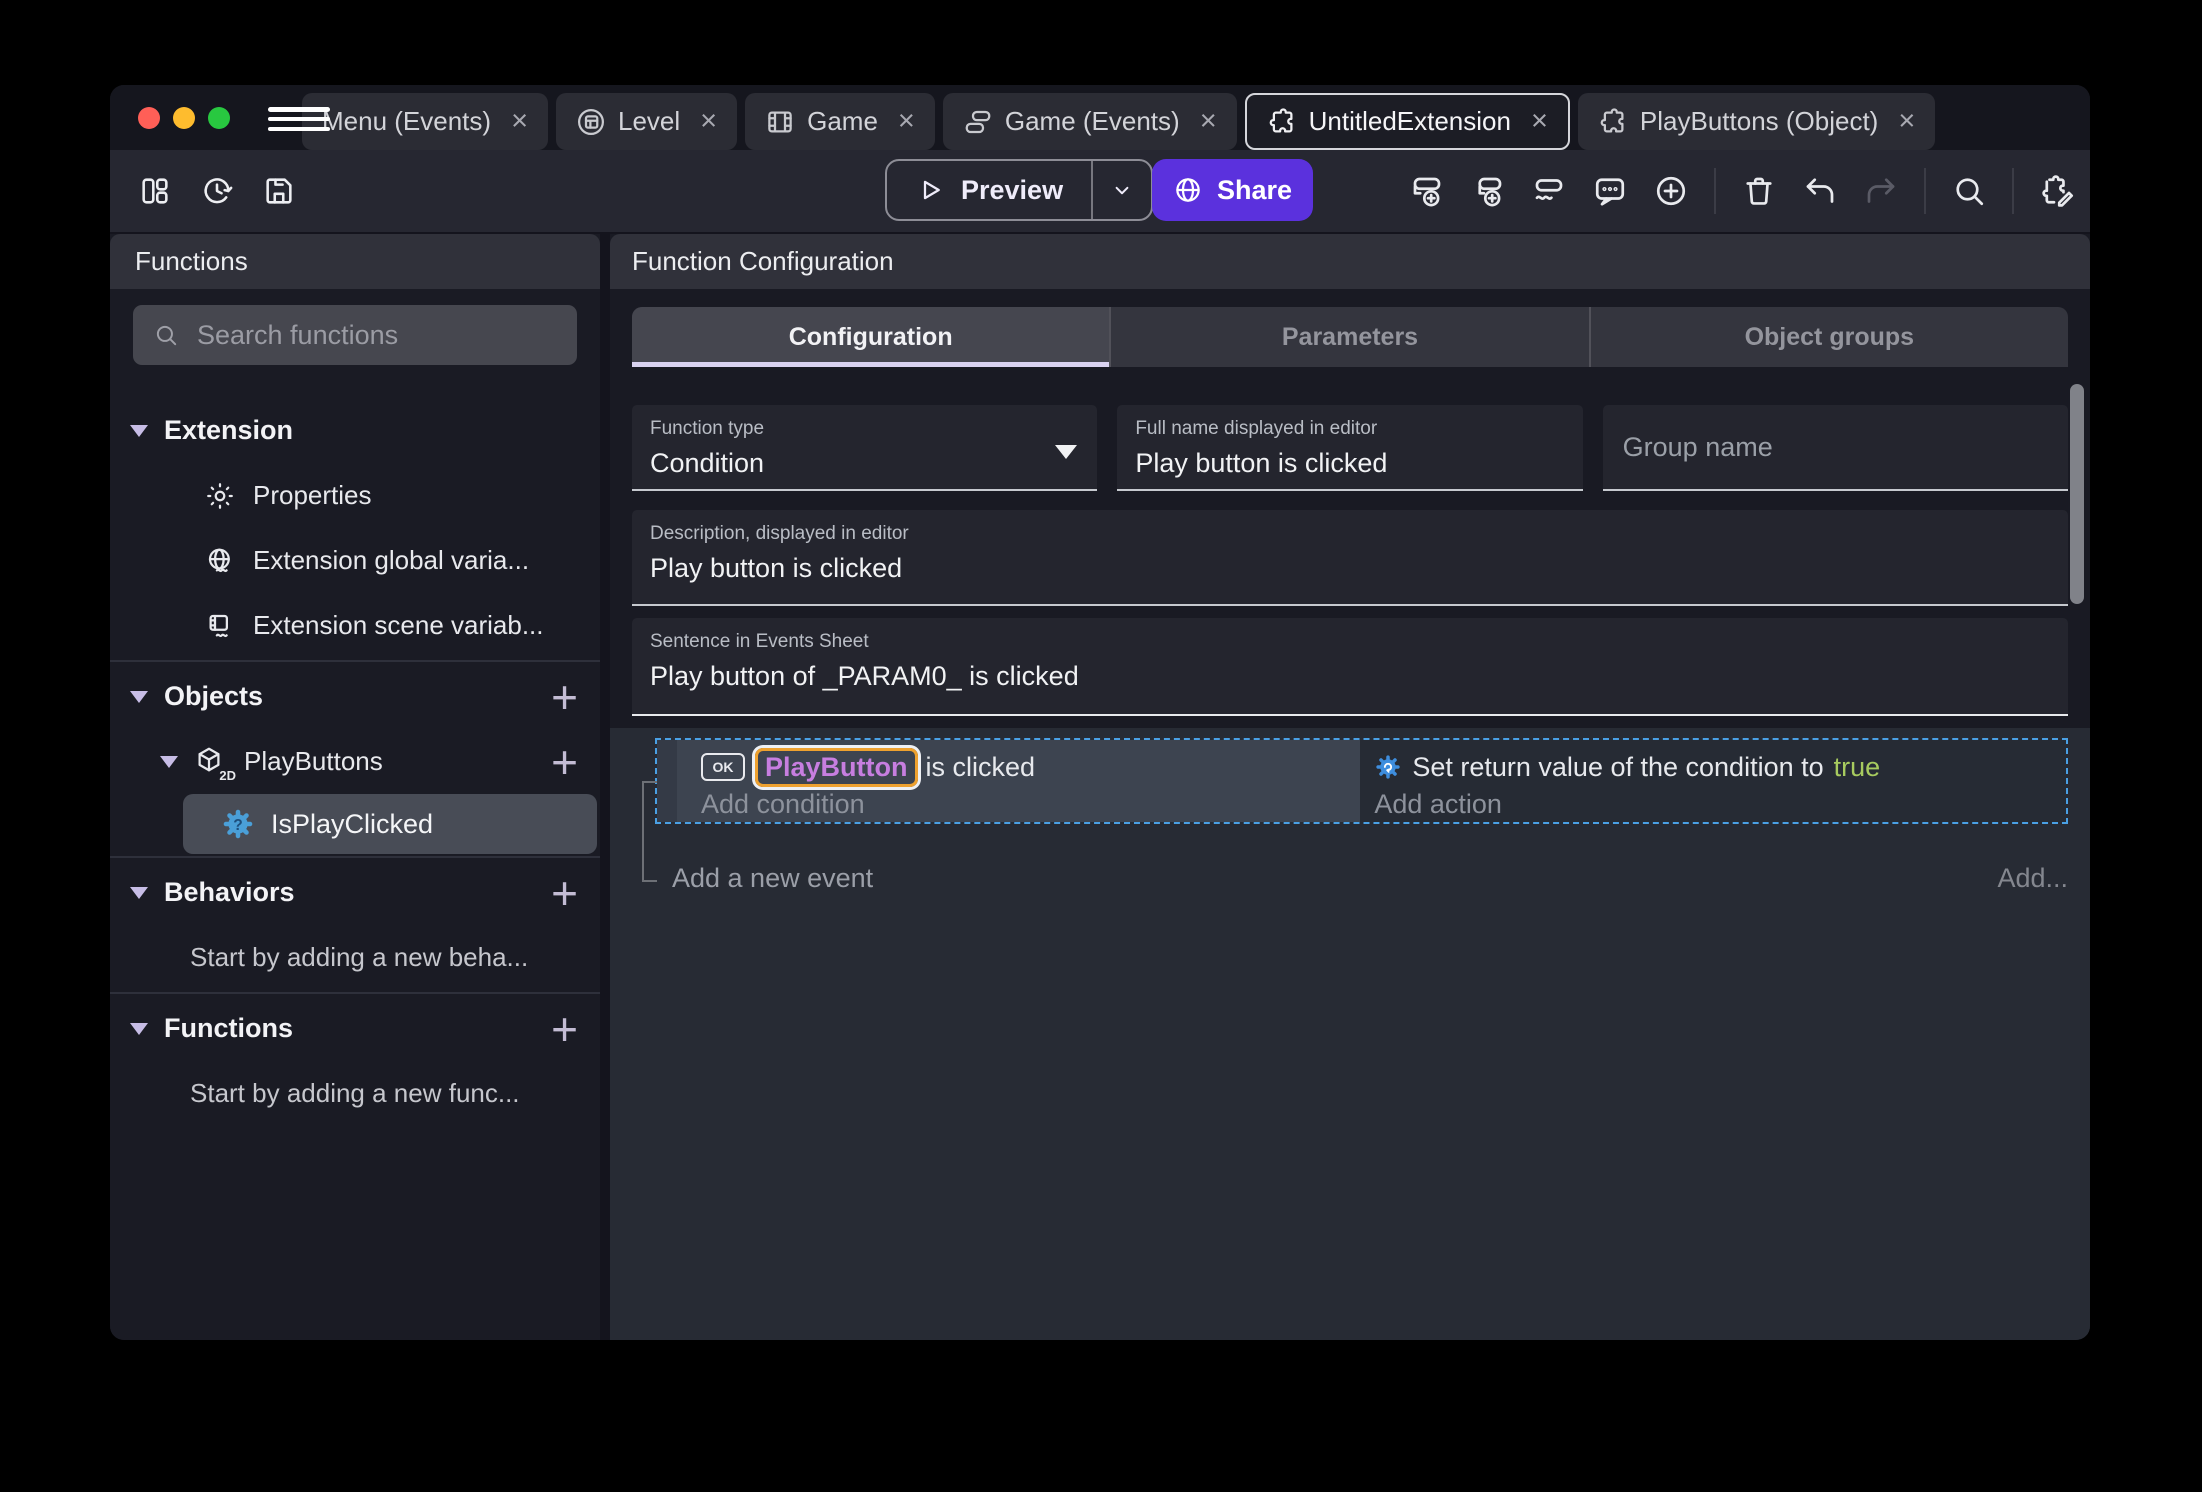 This screenshot has width=2202, height=1492. I want to click on tab-configuration: Configuration, so click(871, 337).